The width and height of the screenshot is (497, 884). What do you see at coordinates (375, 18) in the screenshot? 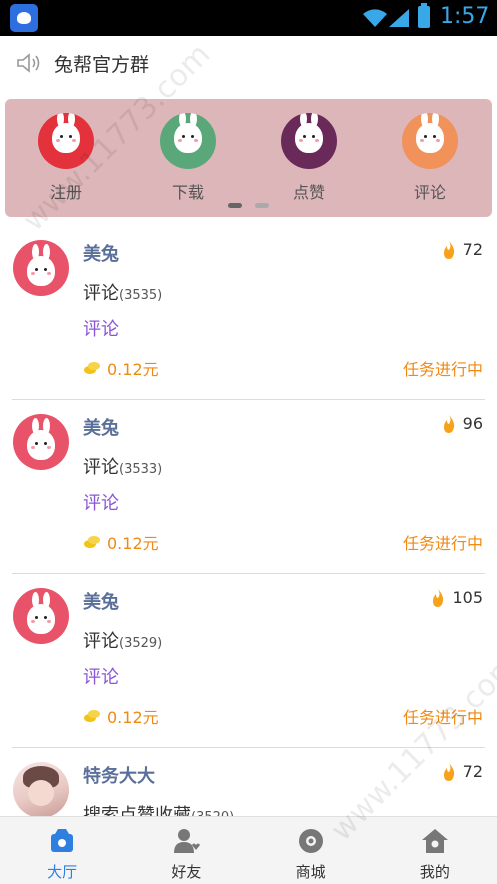
I see `wifi-icon` at bounding box center [375, 18].